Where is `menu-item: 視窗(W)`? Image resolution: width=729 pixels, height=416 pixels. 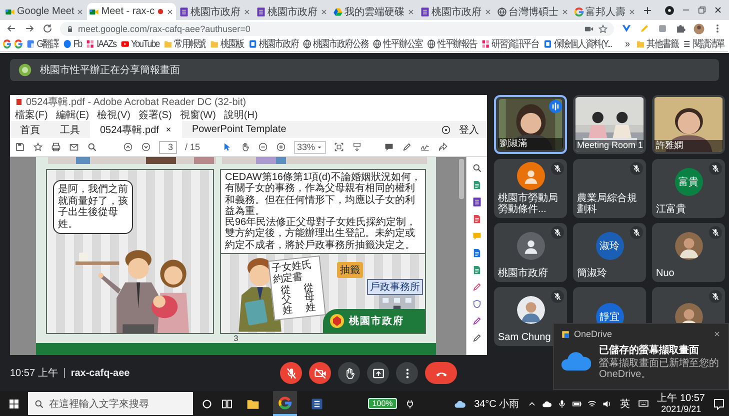
menu-item: 視窗(W) is located at coordinates (198, 115).